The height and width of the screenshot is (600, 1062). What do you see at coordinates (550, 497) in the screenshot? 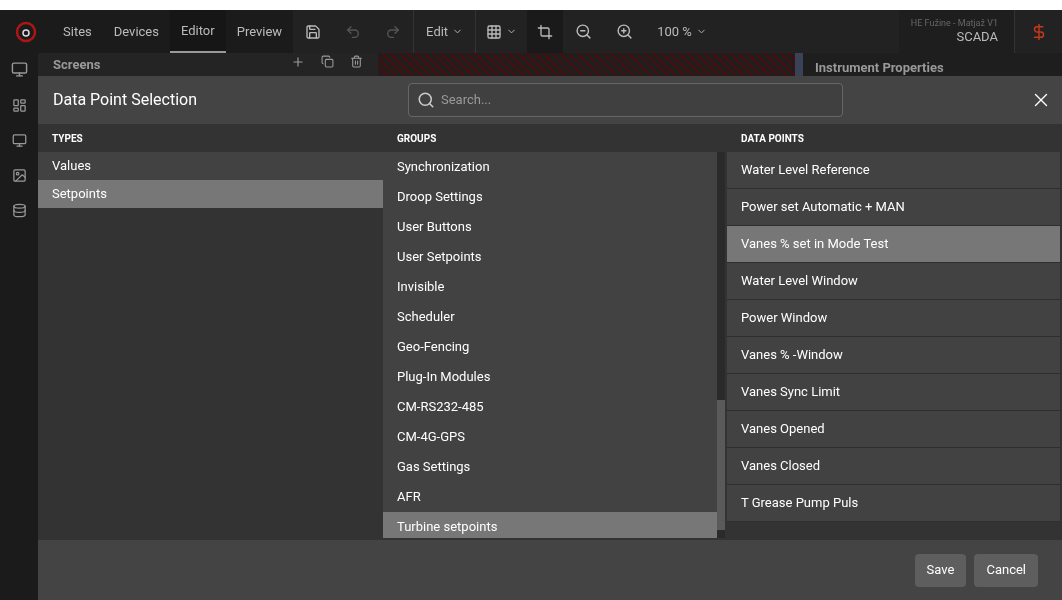
I see `list-item: AFR` at bounding box center [550, 497].